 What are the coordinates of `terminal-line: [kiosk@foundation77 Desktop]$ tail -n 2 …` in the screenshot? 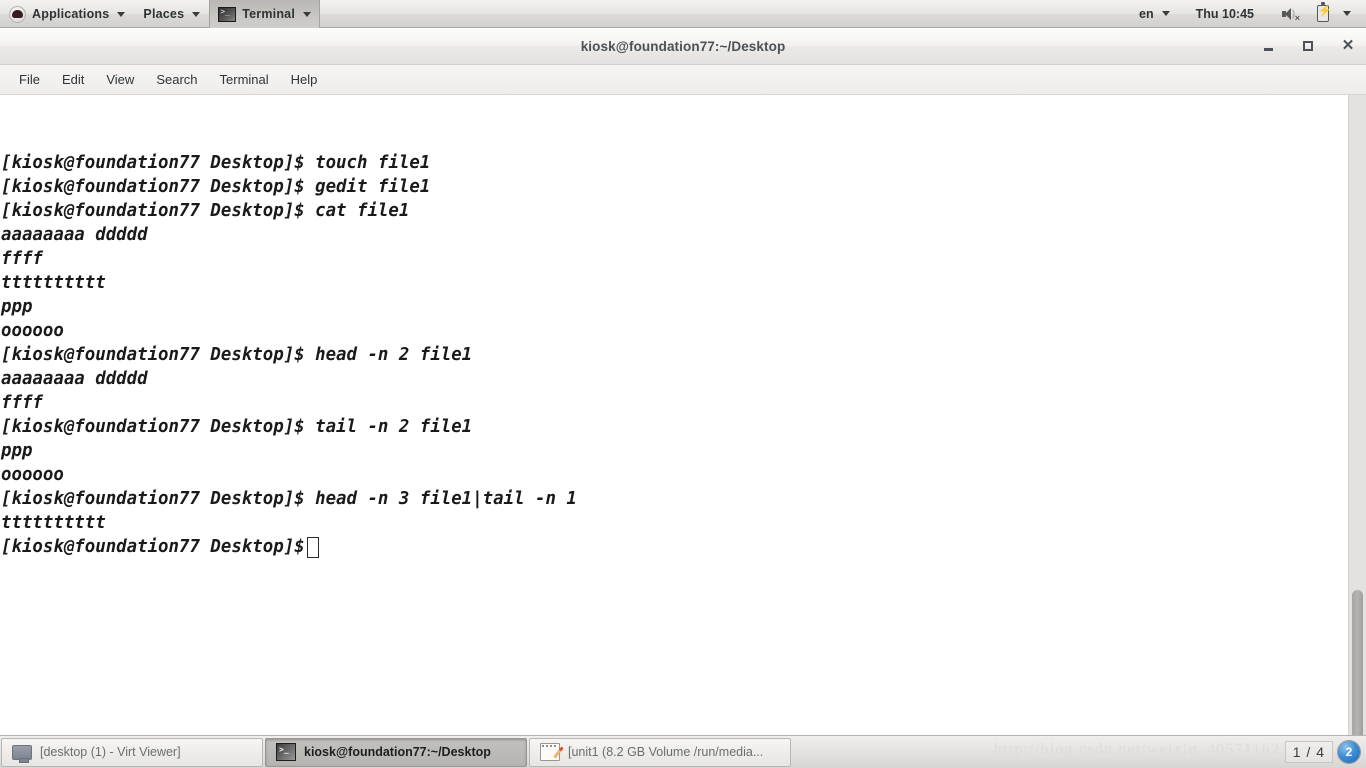 It's located at (237, 427).